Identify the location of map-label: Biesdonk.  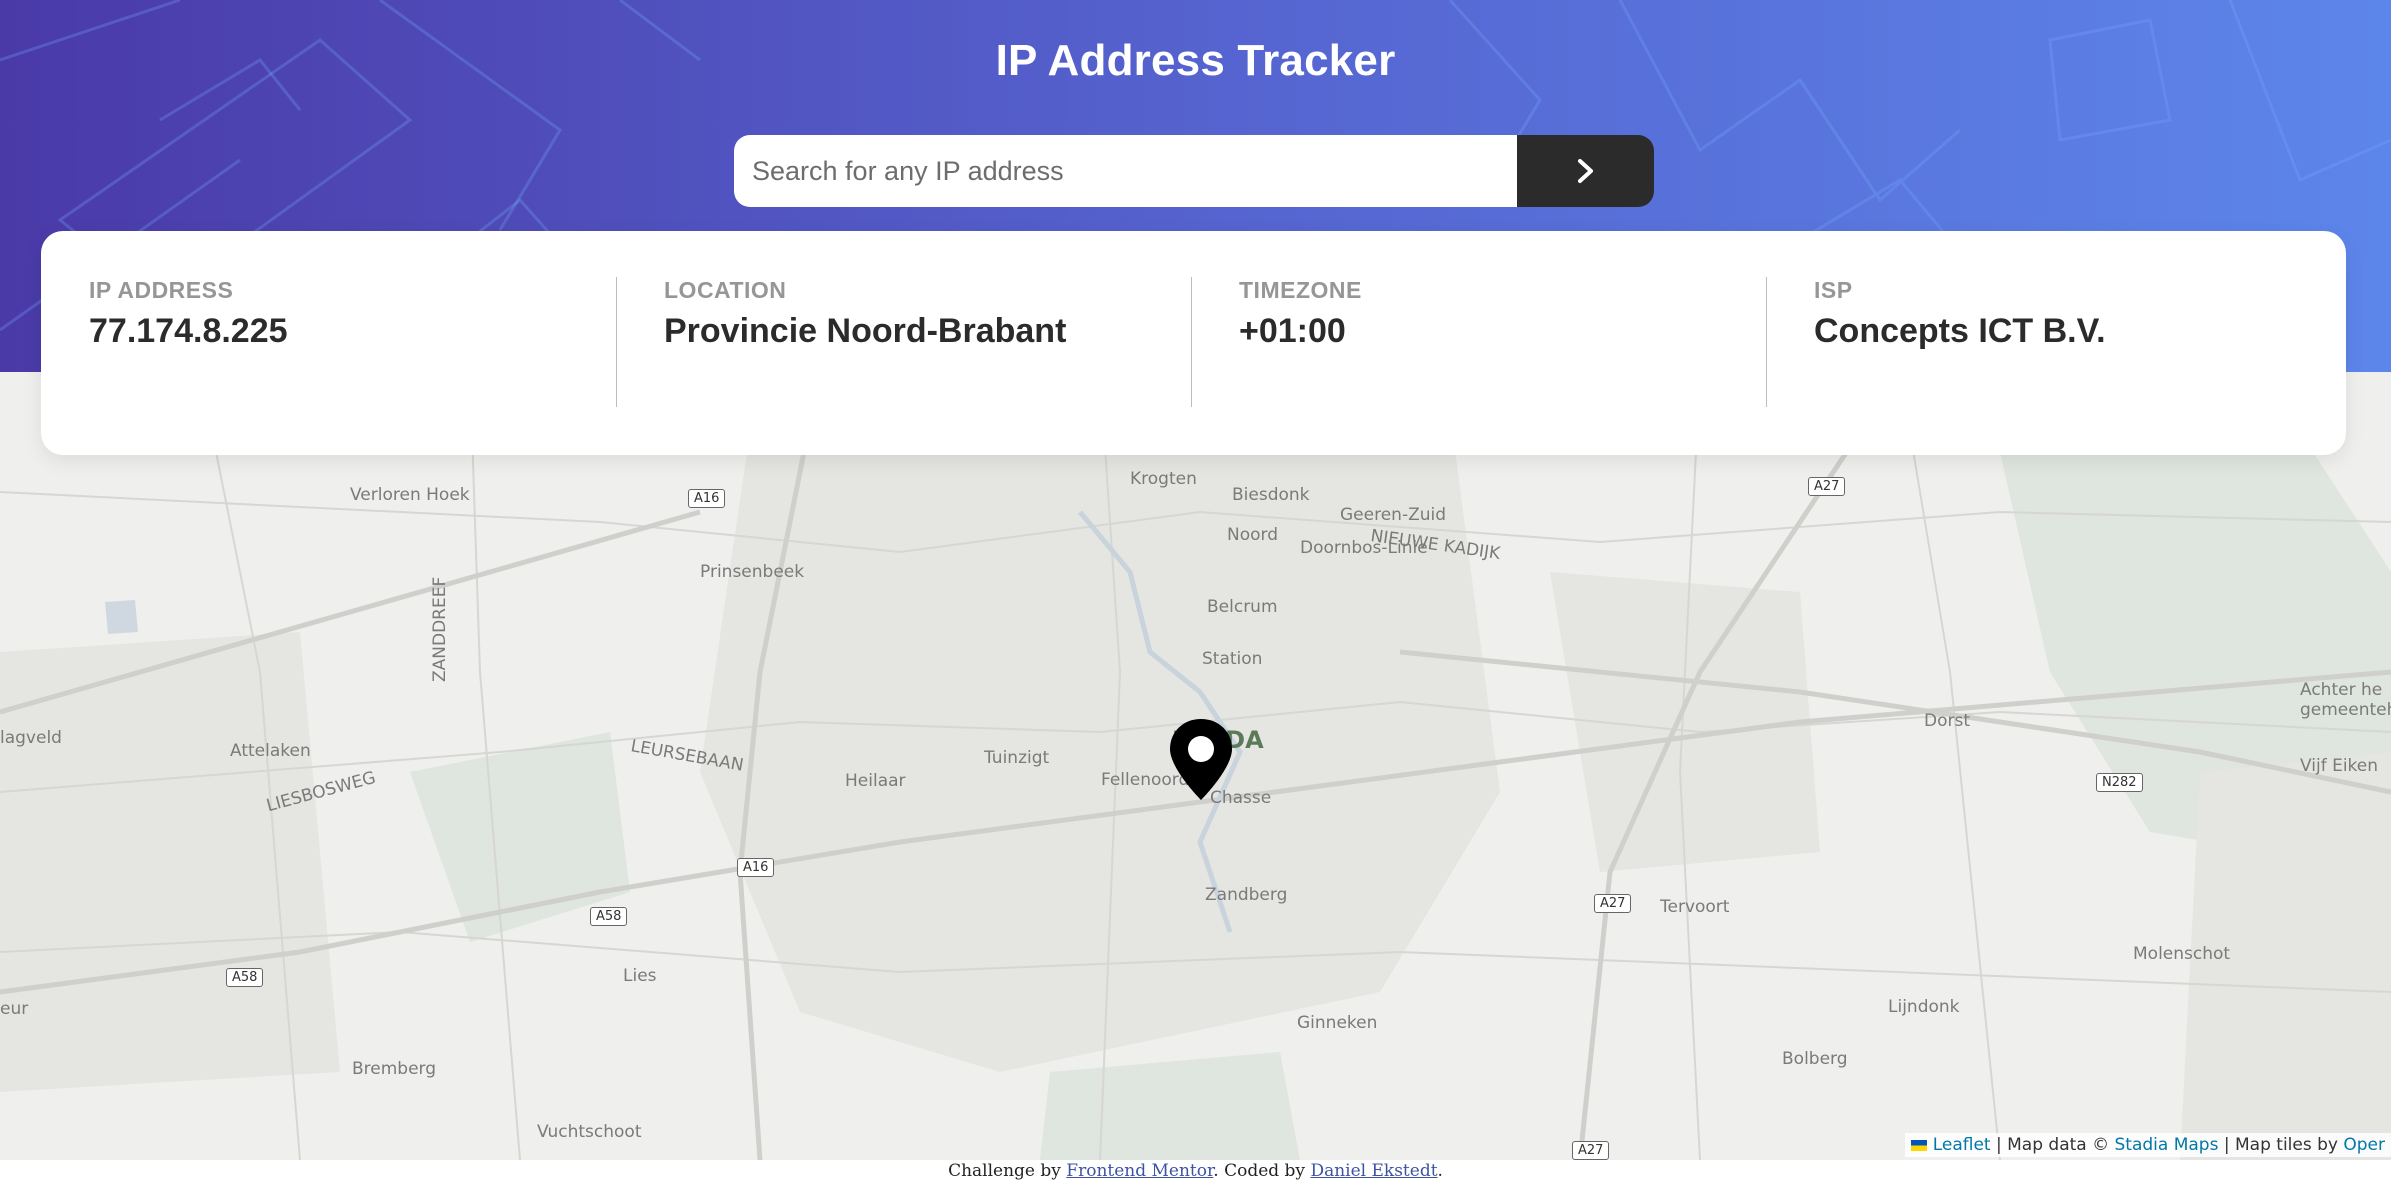
(1271, 495).